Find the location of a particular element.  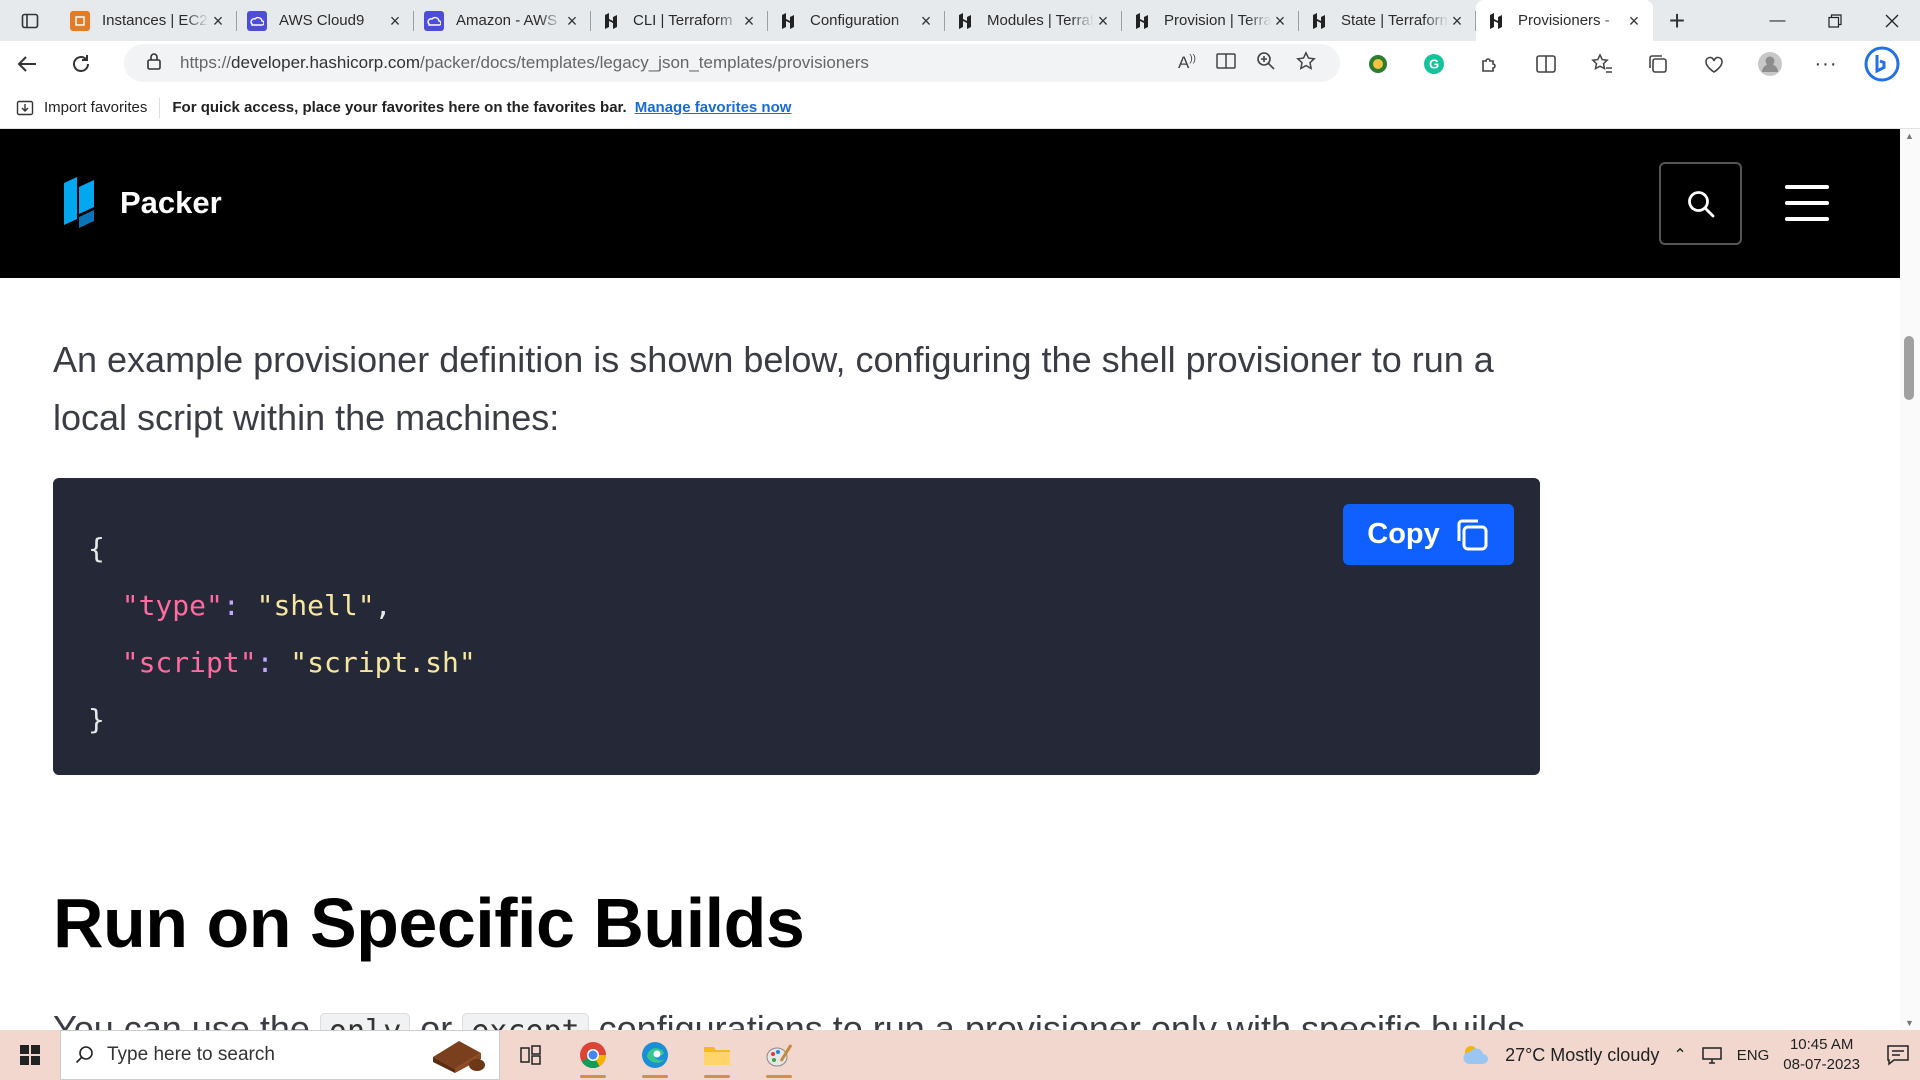

code-line-open: { is located at coordinates (96, 548).